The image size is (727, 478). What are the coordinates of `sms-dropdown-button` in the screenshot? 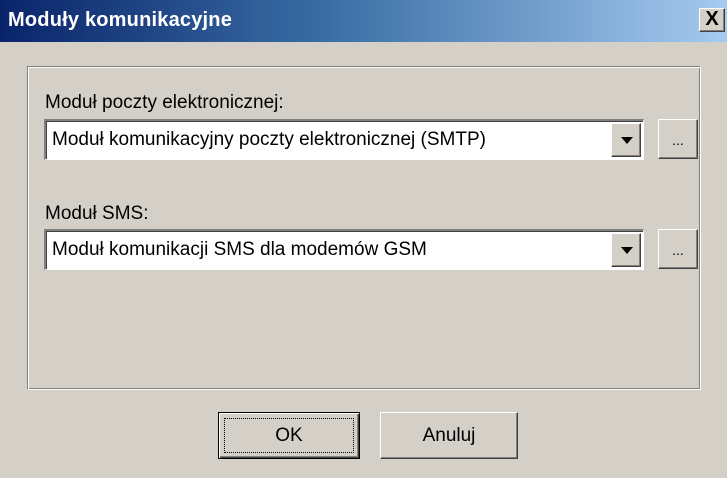 It's located at (626, 250).